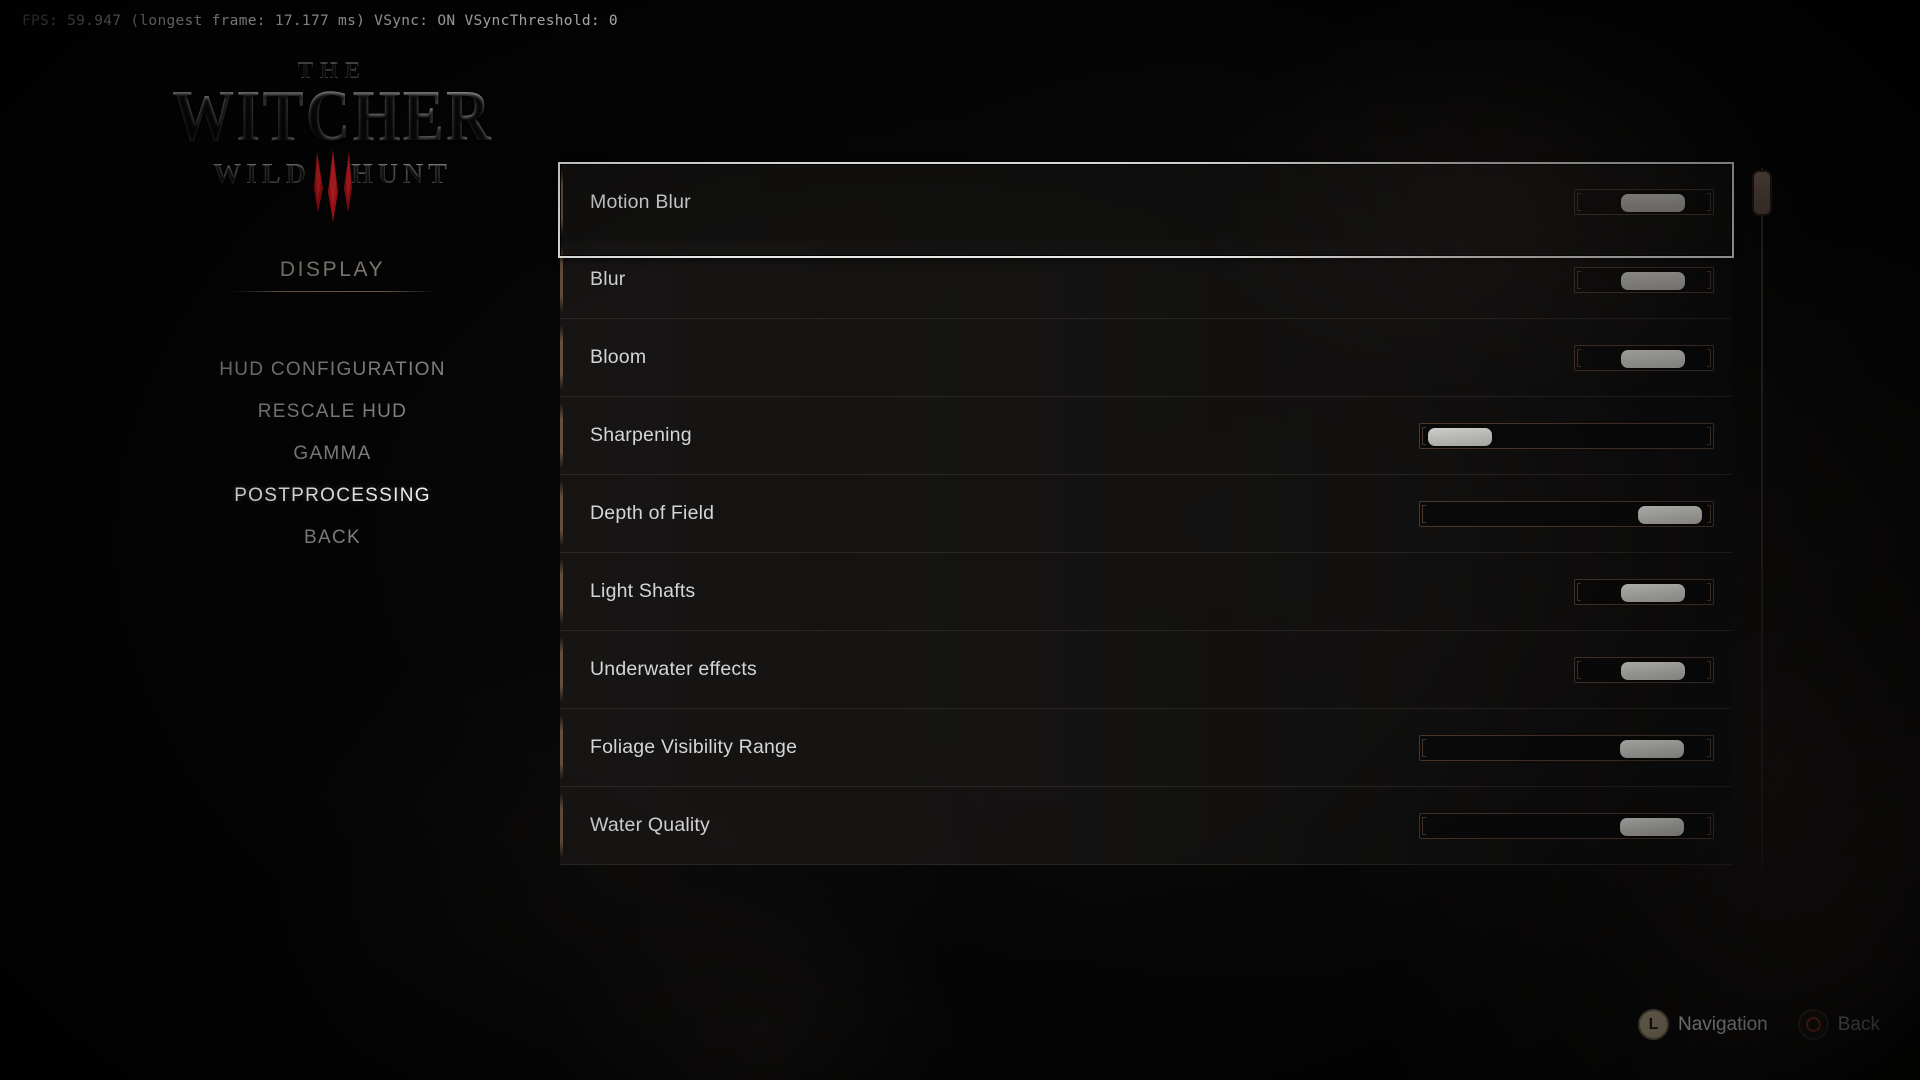 The height and width of the screenshot is (1080, 1920). What do you see at coordinates (673, 669) in the screenshot?
I see `setting-label: Underwater effects` at bounding box center [673, 669].